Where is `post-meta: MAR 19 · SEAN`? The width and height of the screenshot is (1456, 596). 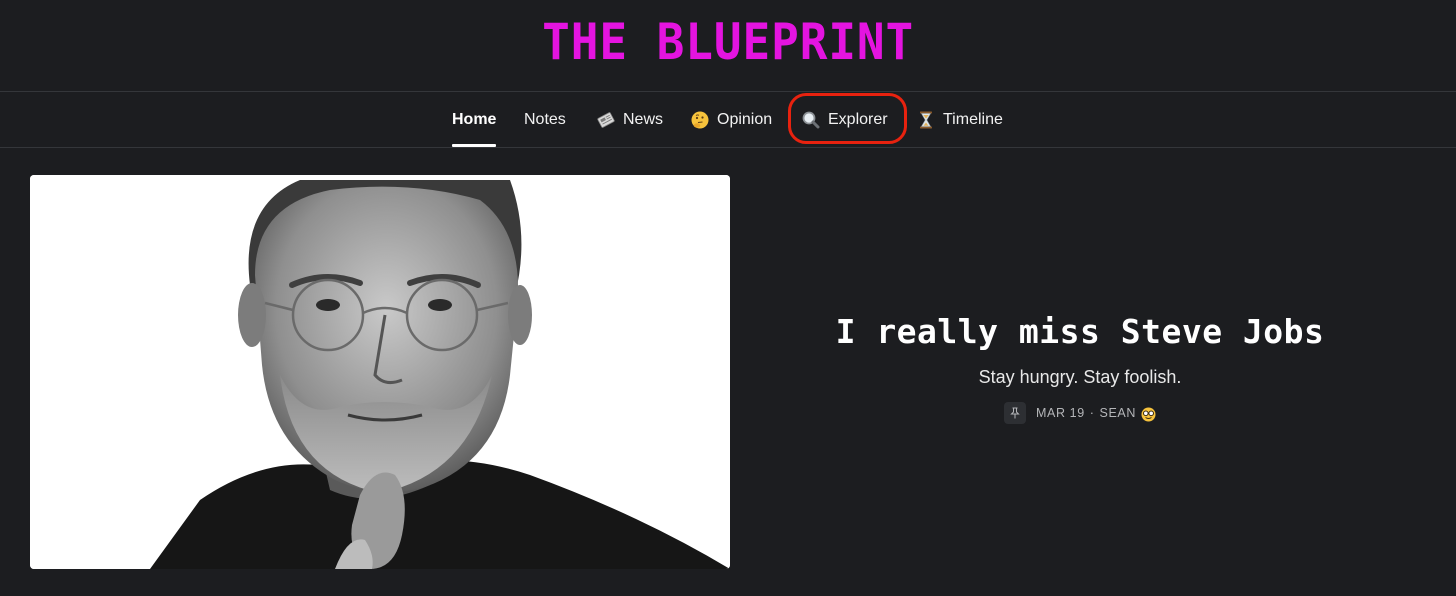 post-meta: MAR 19 · SEAN is located at coordinates (1080, 413).